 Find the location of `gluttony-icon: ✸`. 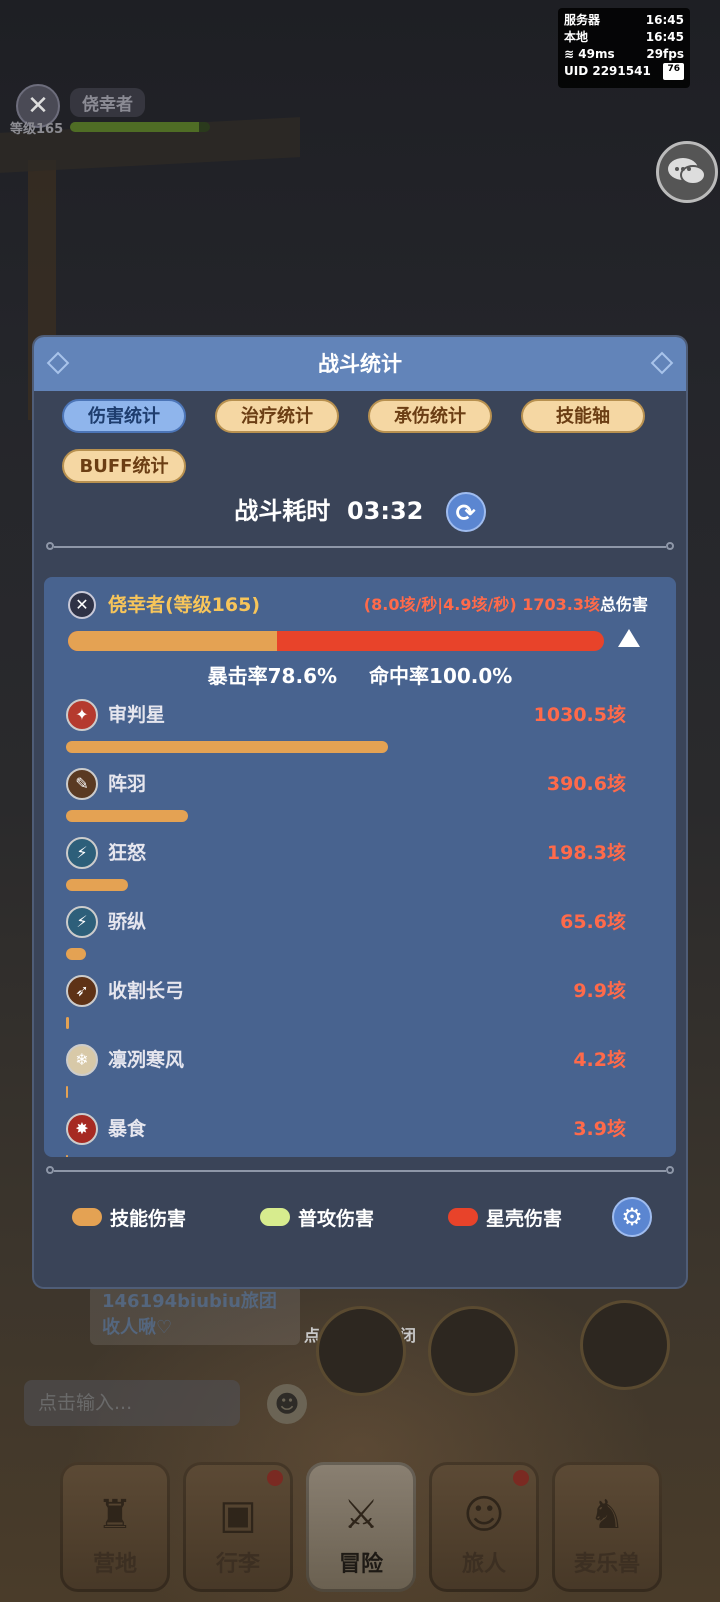

gluttony-icon: ✸ is located at coordinates (82, 1129).